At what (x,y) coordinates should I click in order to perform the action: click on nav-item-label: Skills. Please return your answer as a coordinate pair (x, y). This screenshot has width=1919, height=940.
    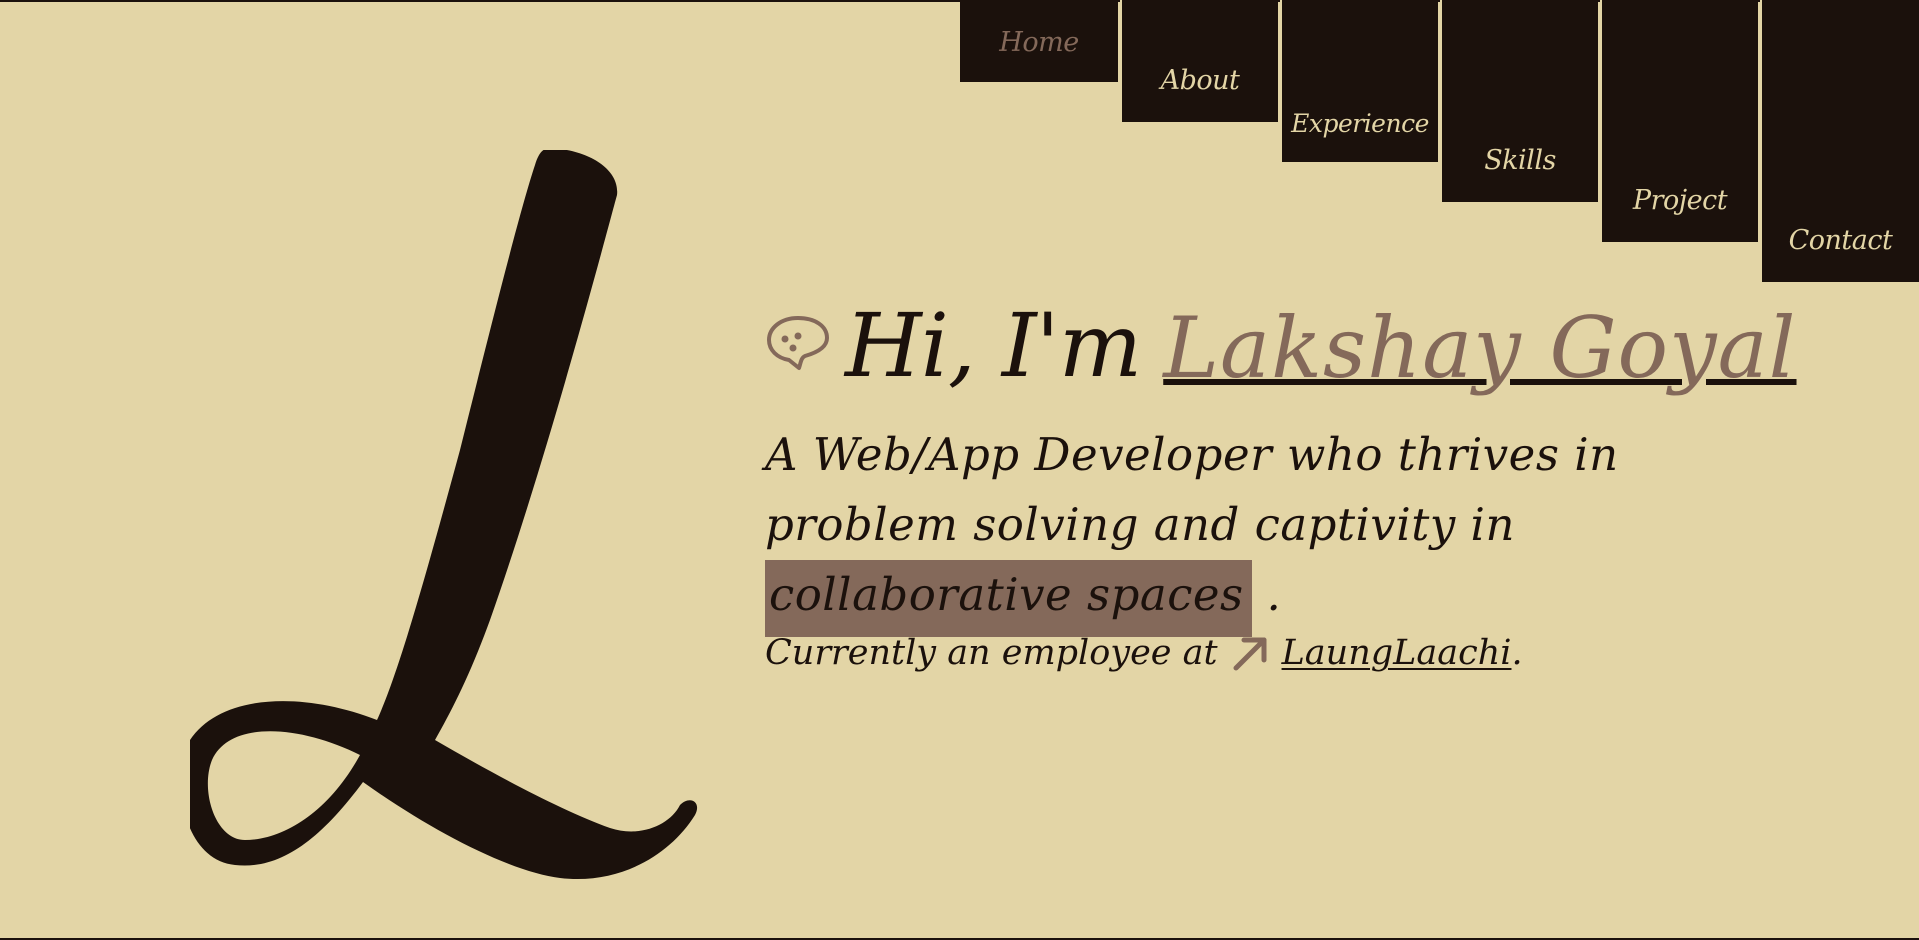
    Looking at the image, I should click on (1520, 160).